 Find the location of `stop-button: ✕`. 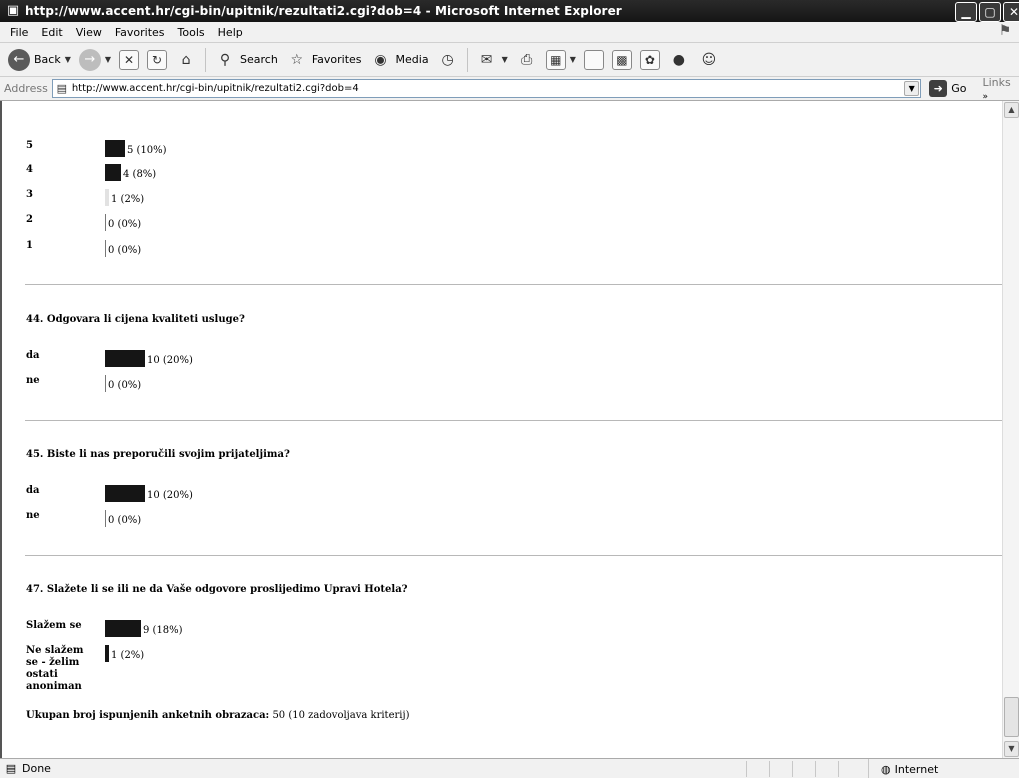

stop-button: ✕ is located at coordinates (129, 60).